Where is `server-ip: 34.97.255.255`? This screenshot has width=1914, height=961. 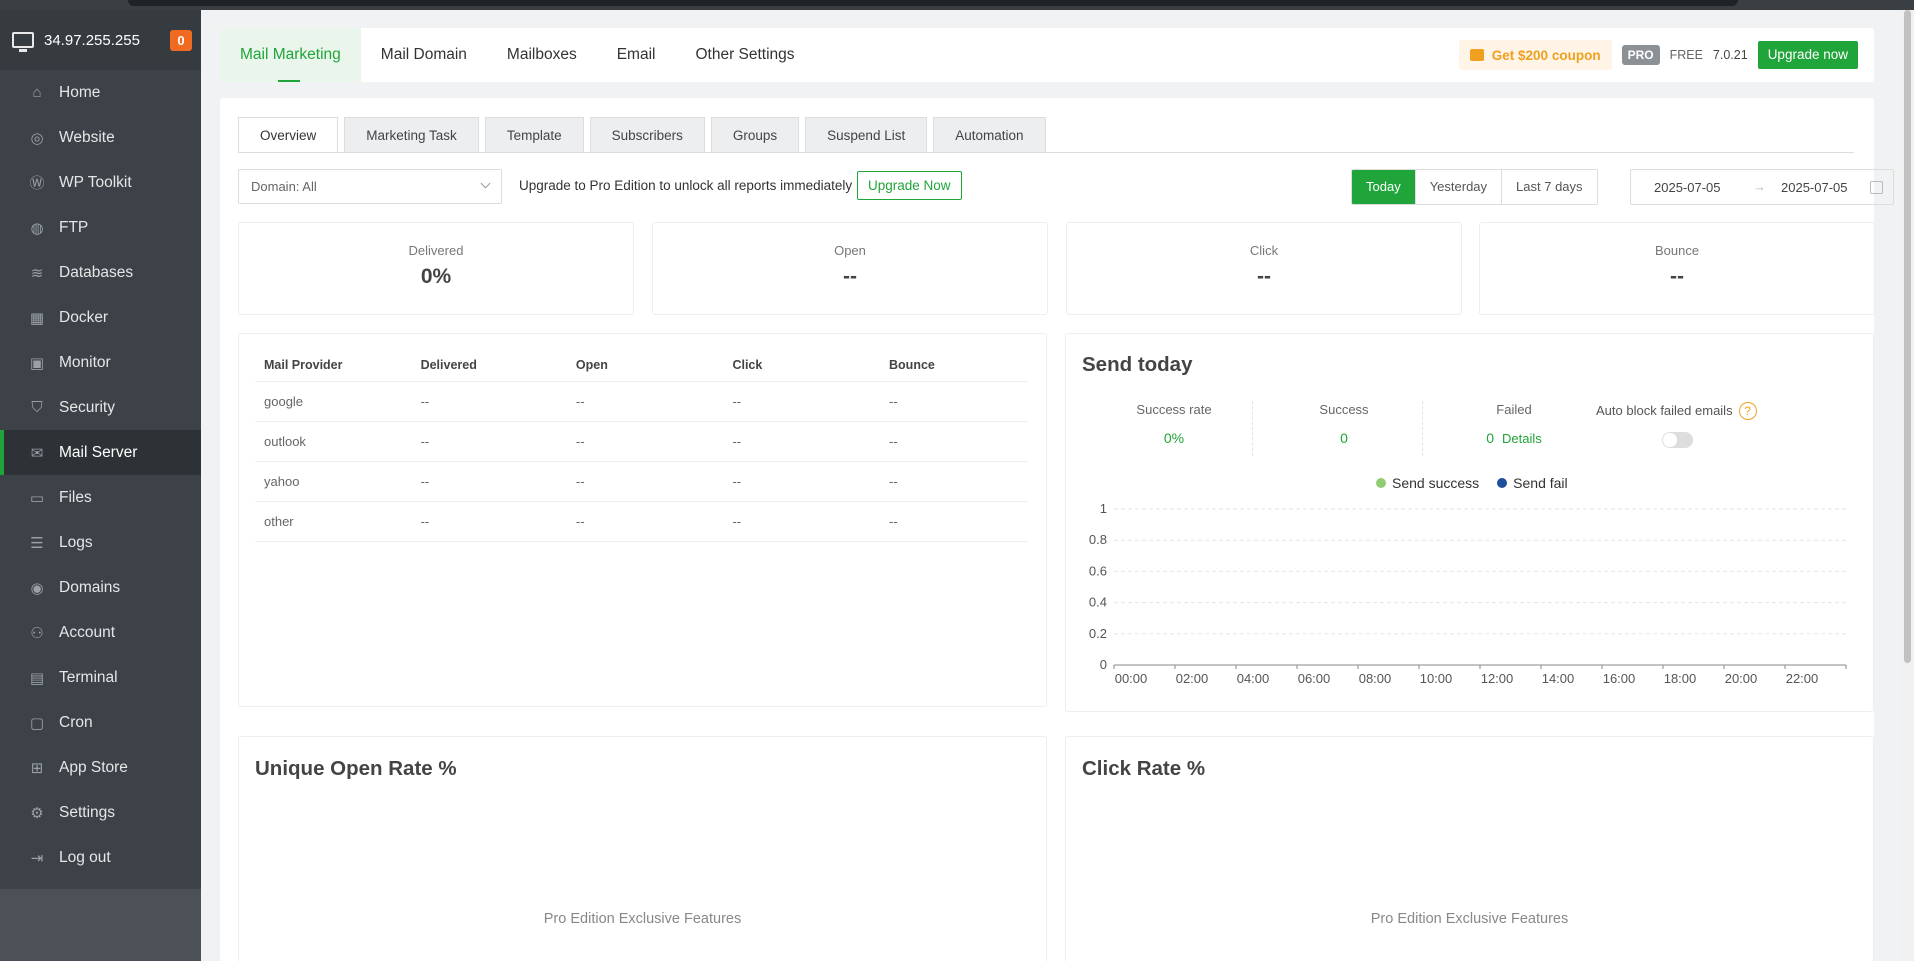
server-ip: 34.97.255.255 is located at coordinates (92, 40).